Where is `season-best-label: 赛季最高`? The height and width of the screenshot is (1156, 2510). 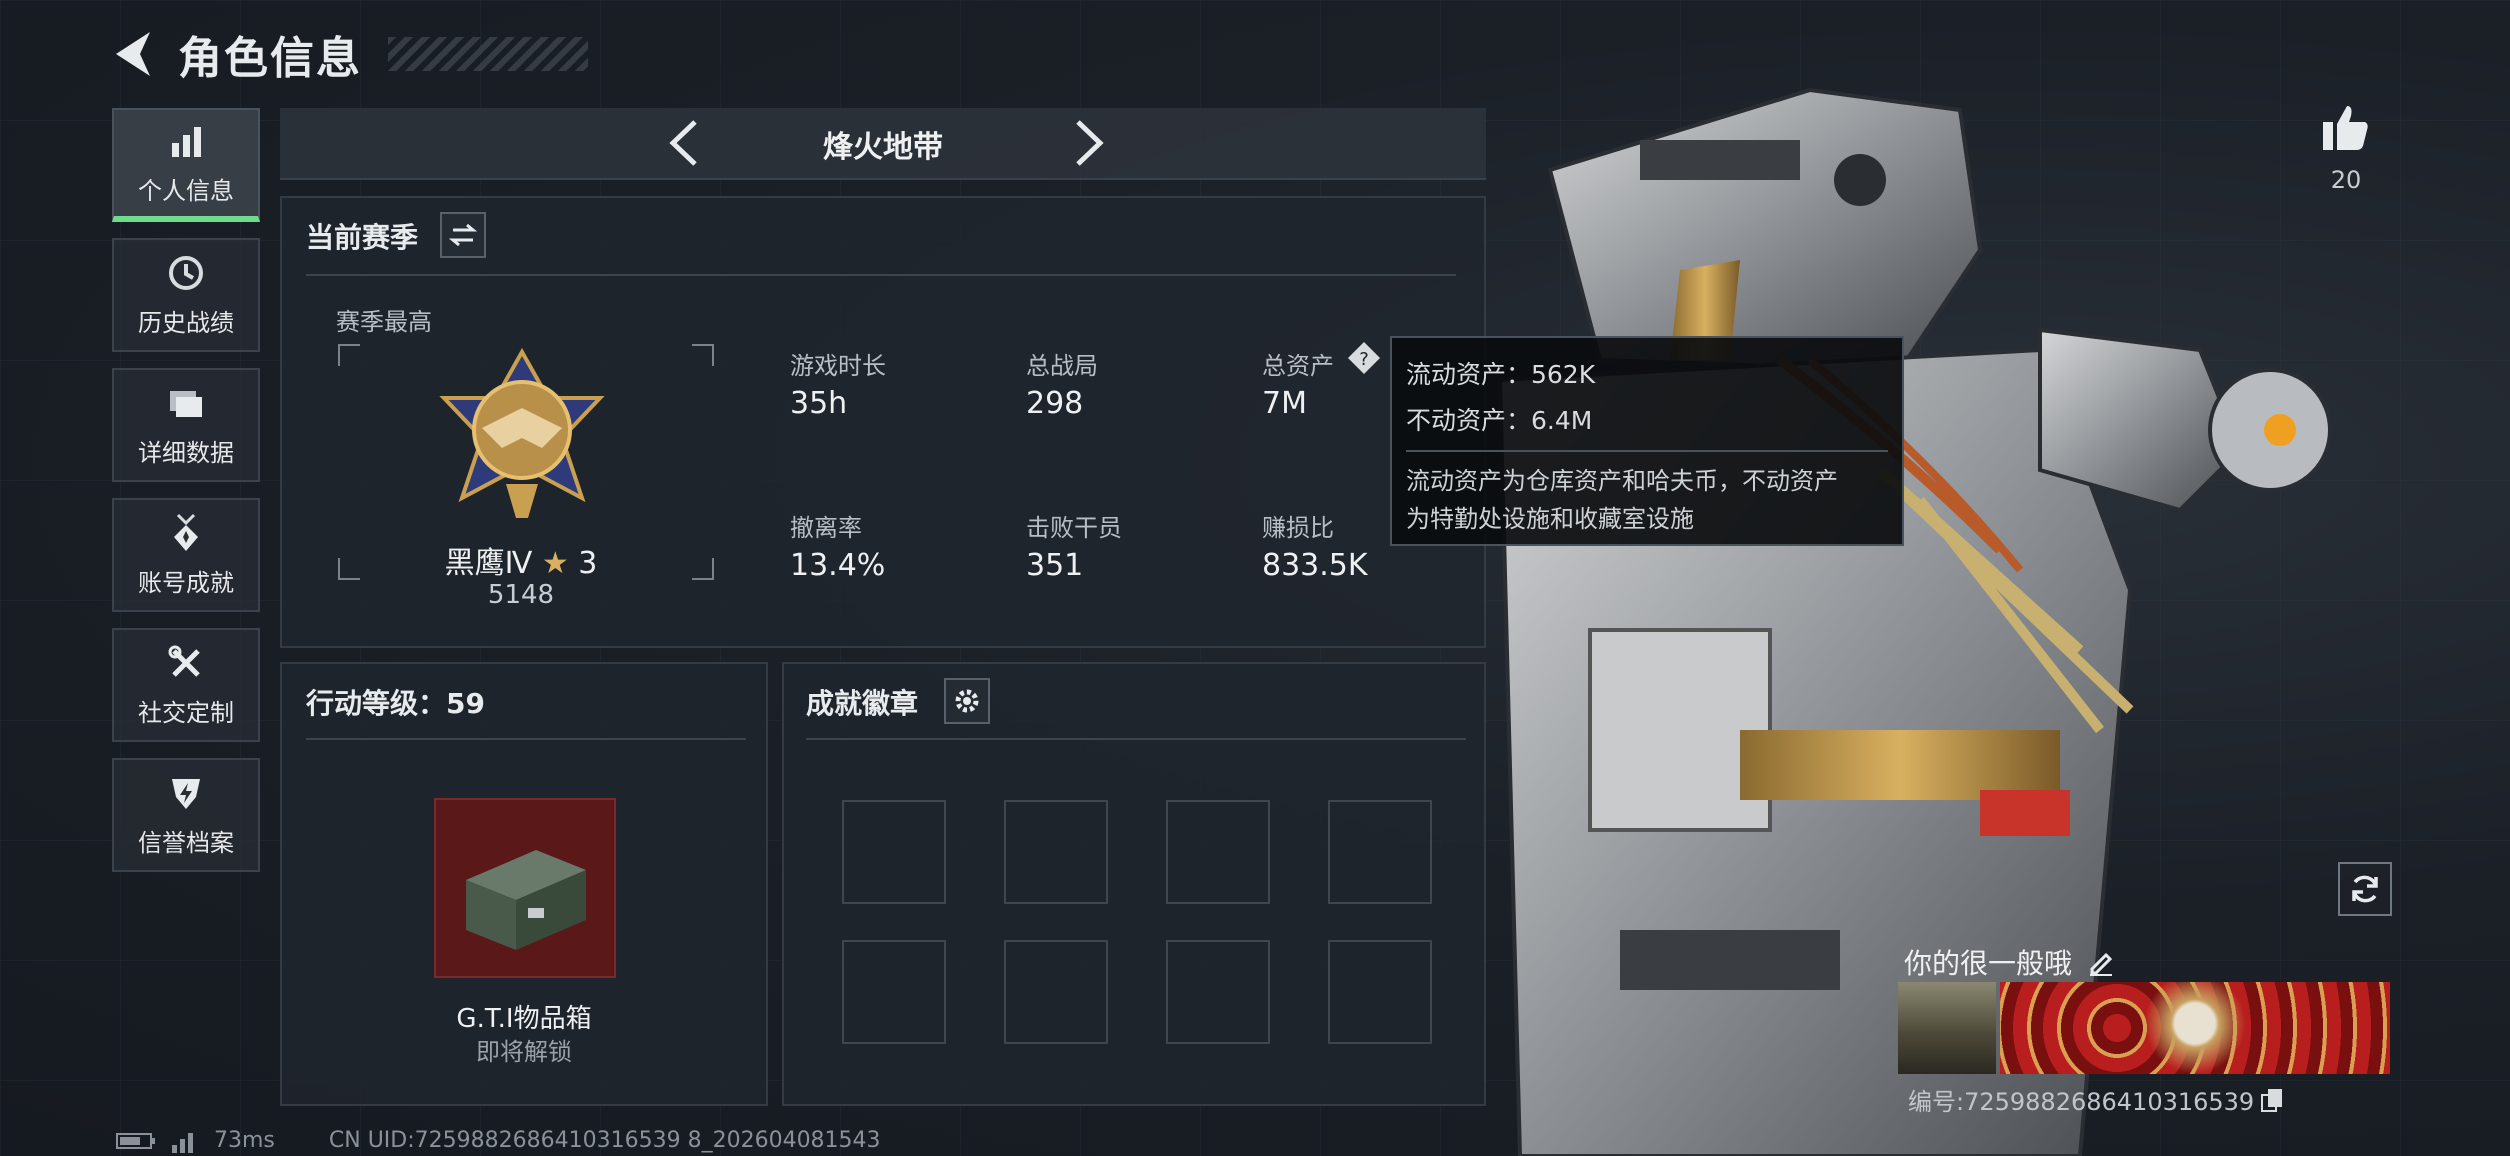
season-best-label: 赛季最高 is located at coordinates (384, 322).